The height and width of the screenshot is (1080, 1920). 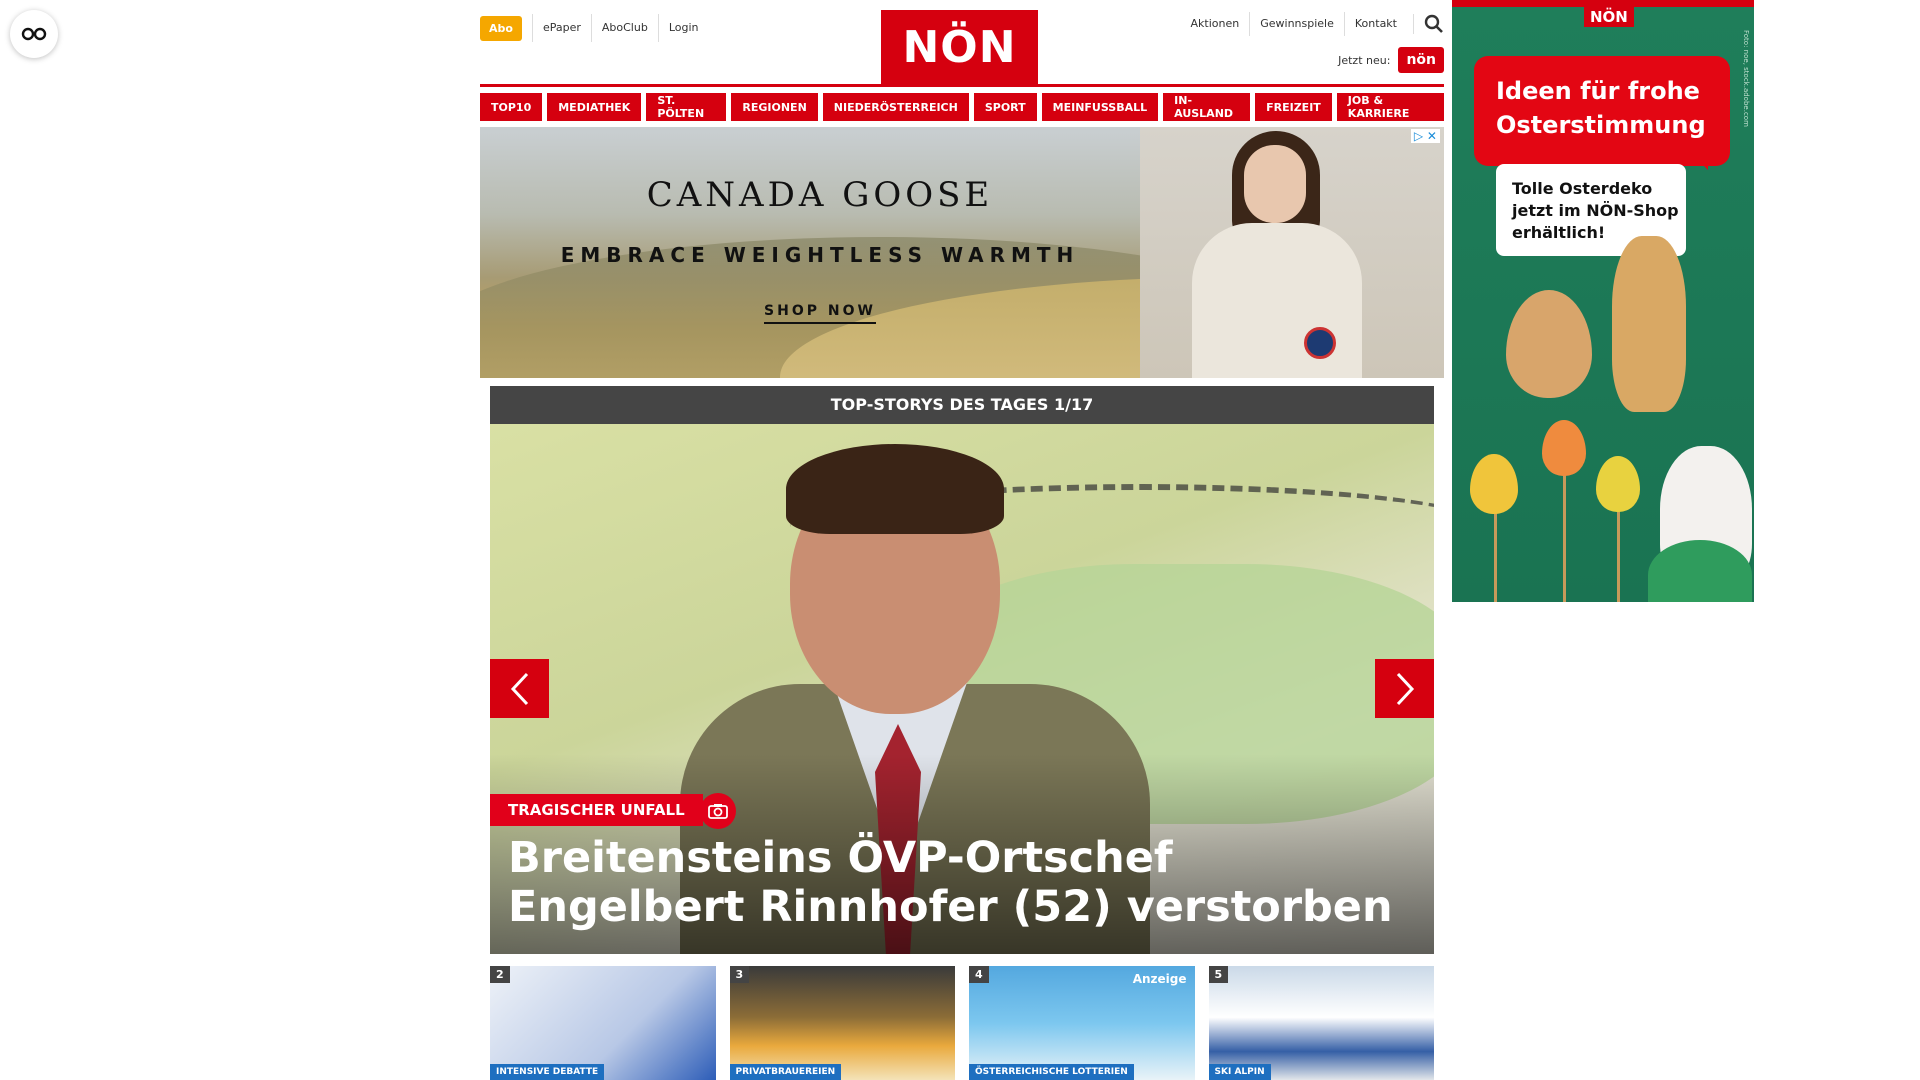 I want to click on green-egg-icon, so click(x=1700, y=571).